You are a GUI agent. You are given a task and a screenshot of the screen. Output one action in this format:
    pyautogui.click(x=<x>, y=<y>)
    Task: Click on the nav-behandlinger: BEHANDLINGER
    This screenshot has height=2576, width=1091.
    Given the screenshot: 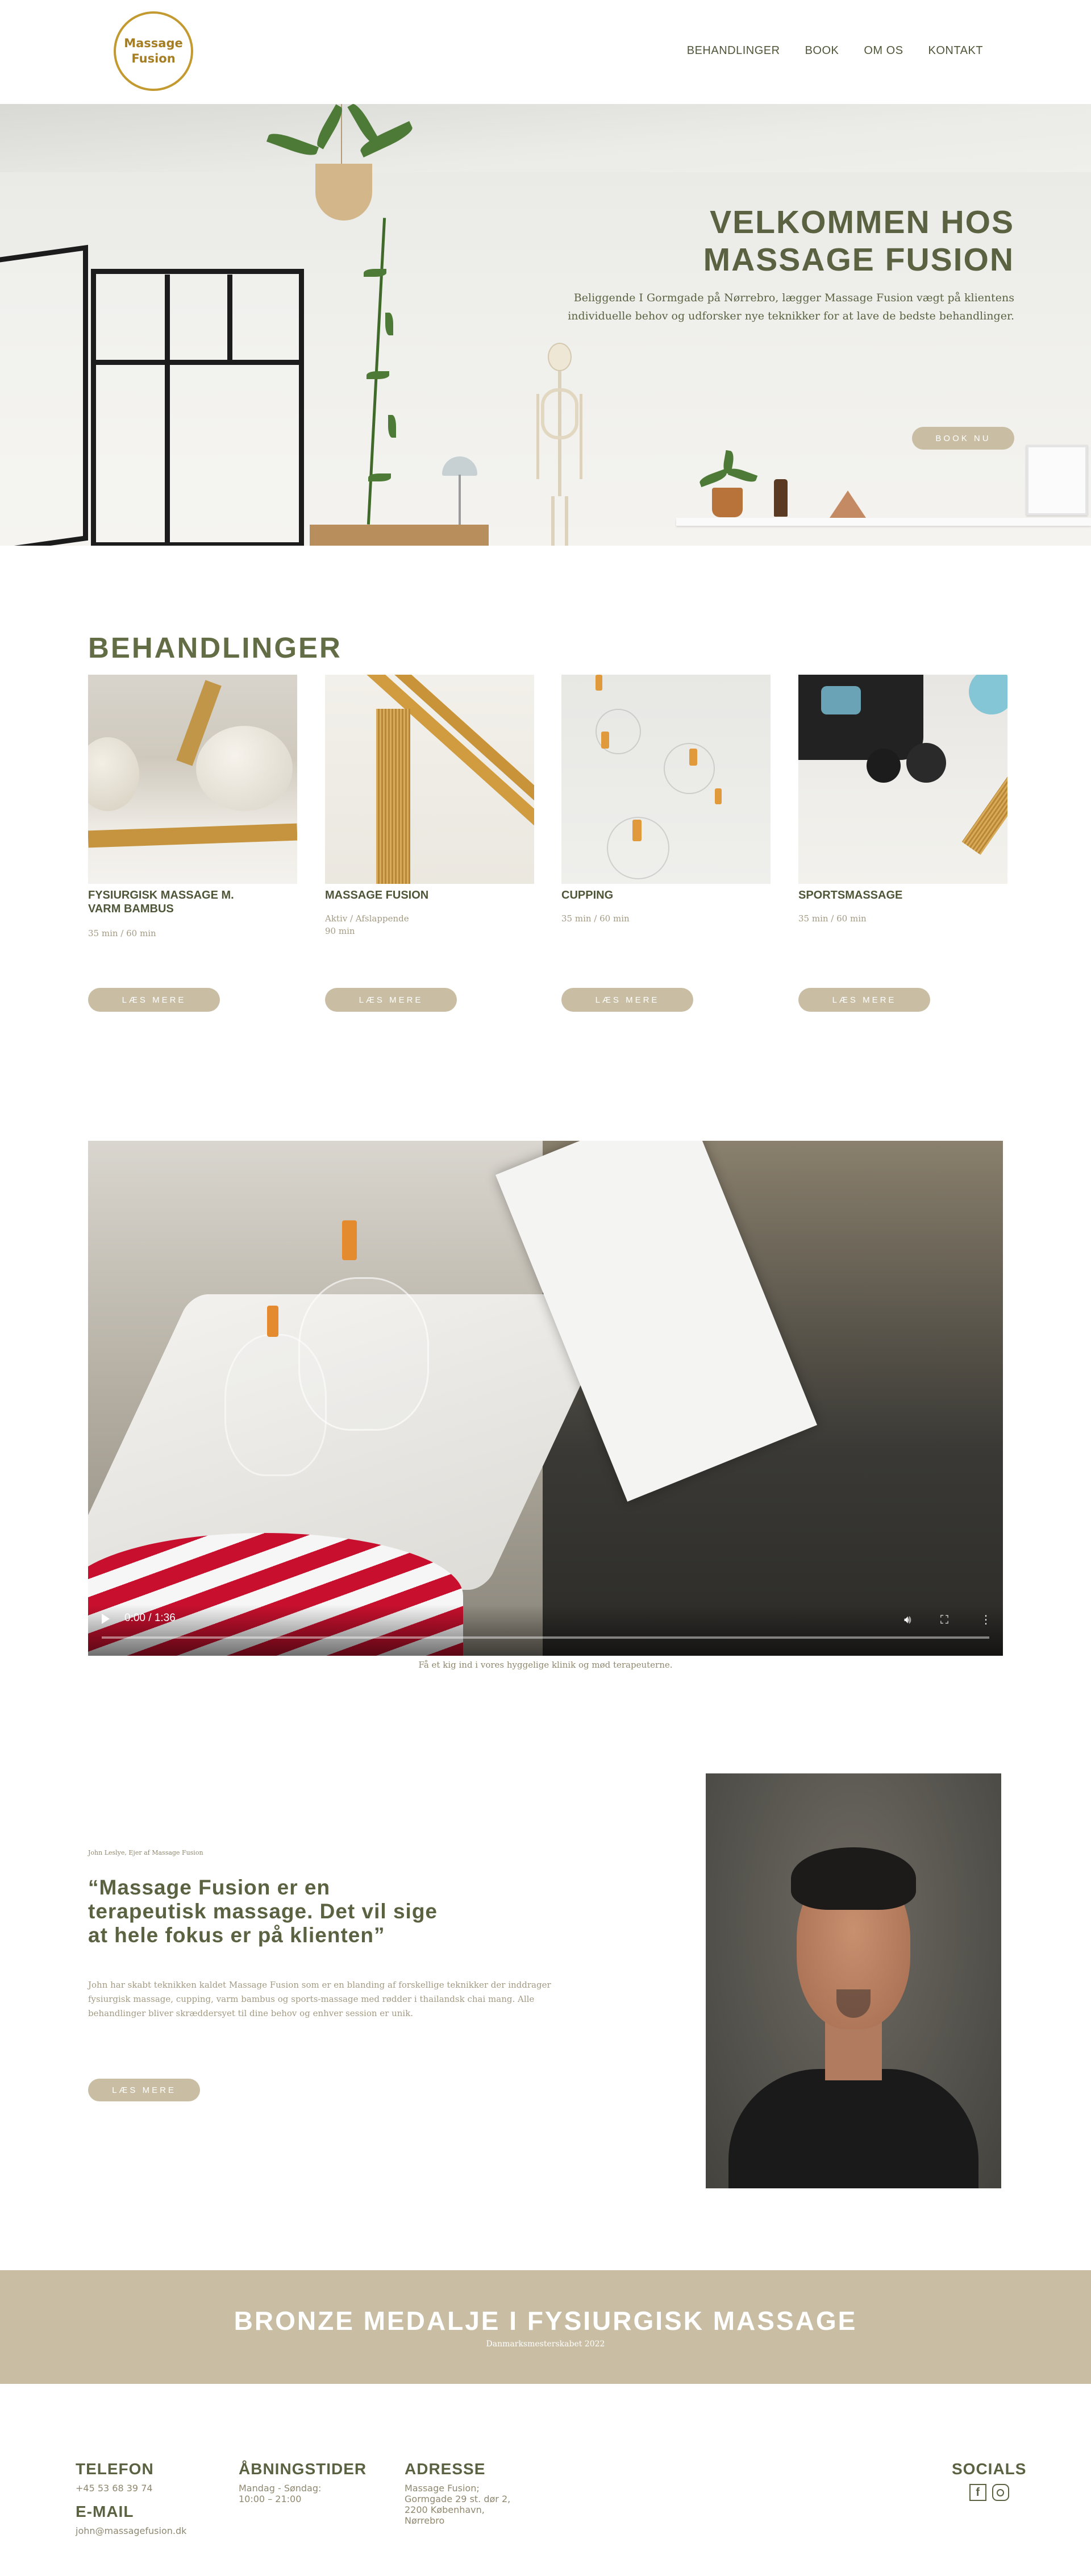 What is the action you would take?
    pyautogui.click(x=733, y=51)
    